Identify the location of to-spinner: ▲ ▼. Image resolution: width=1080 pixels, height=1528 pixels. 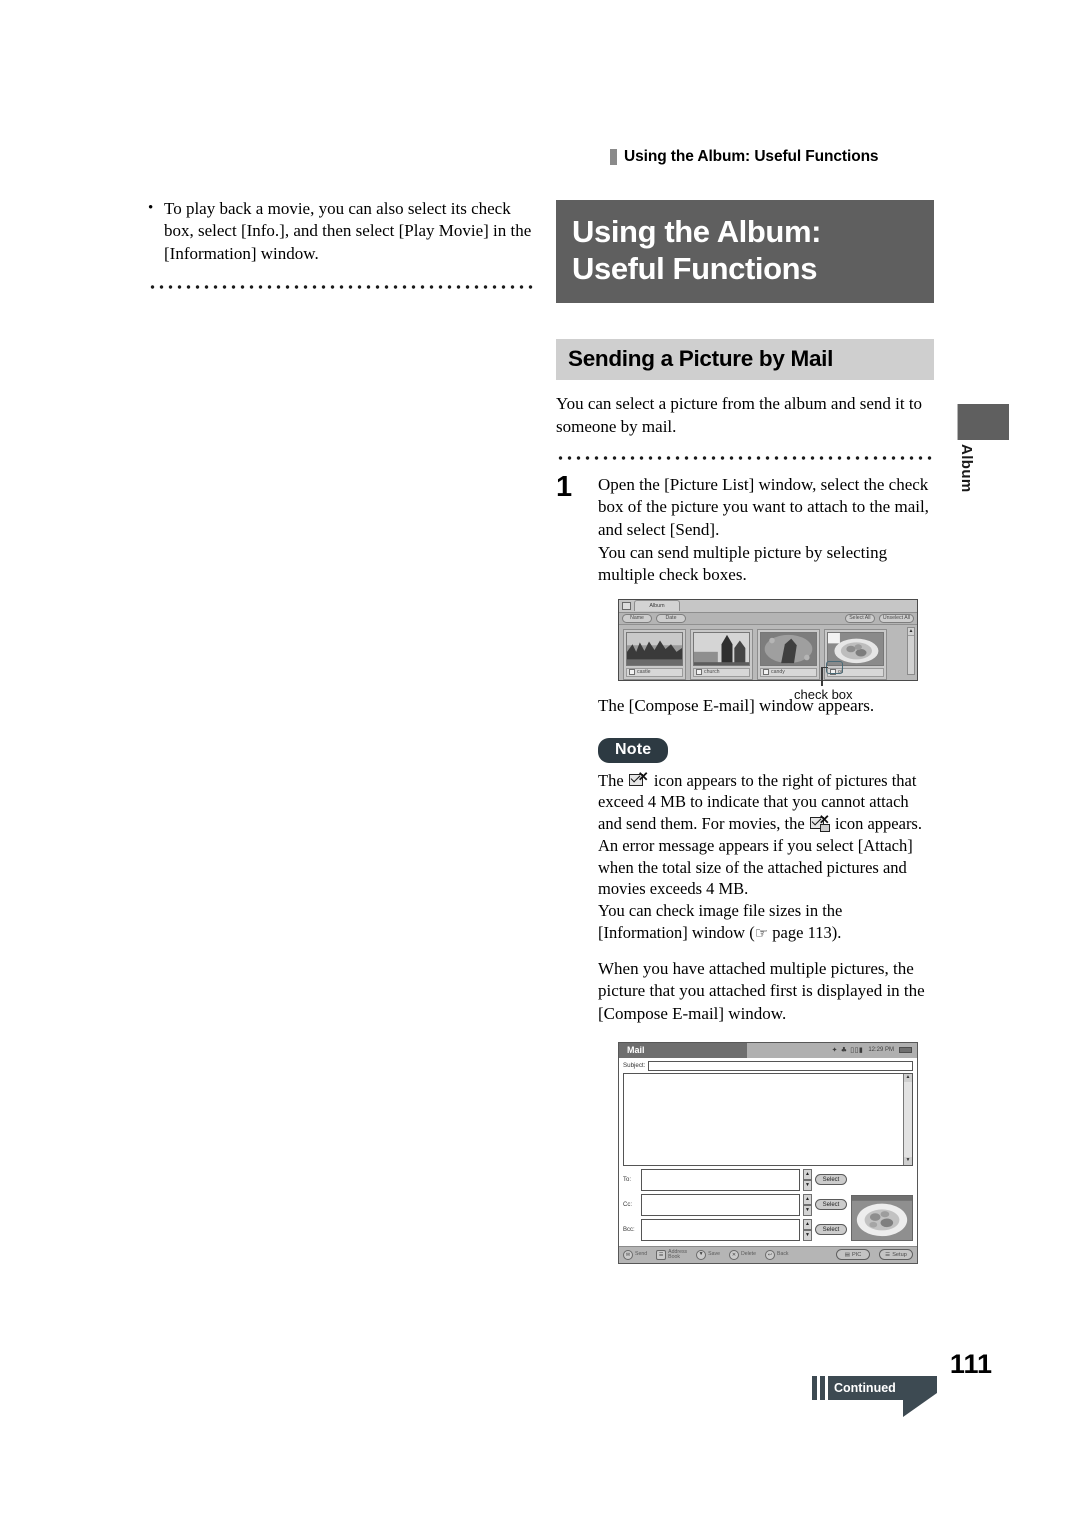
(807, 1179).